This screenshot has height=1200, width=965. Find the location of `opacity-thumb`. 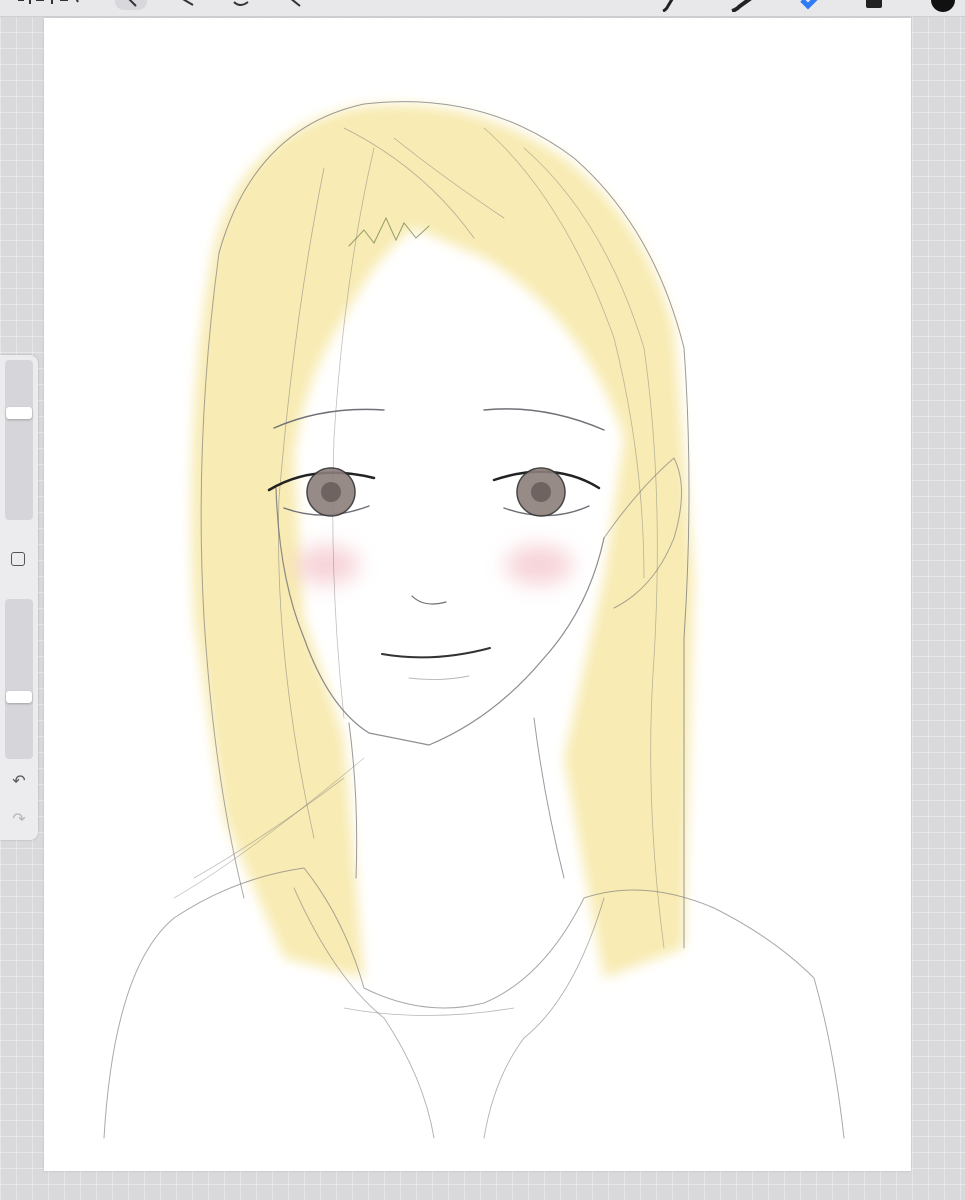

opacity-thumb is located at coordinates (19, 697).